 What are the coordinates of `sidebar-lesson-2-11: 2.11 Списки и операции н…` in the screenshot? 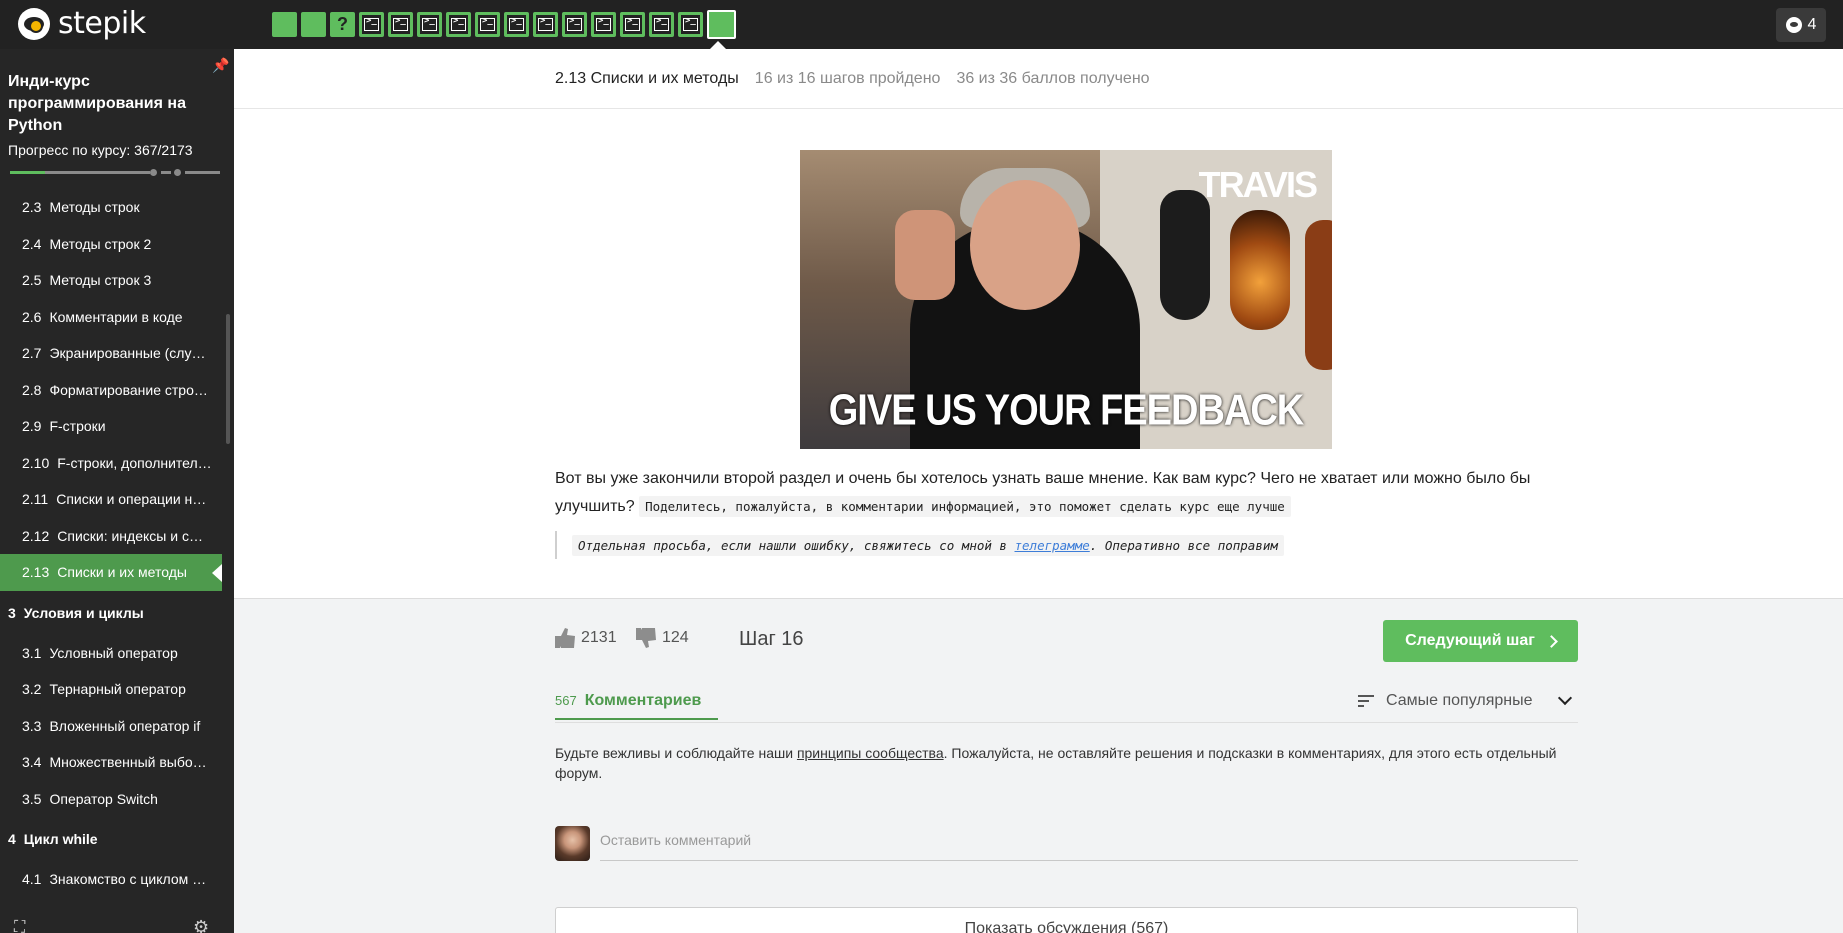 It's located at (111, 499).